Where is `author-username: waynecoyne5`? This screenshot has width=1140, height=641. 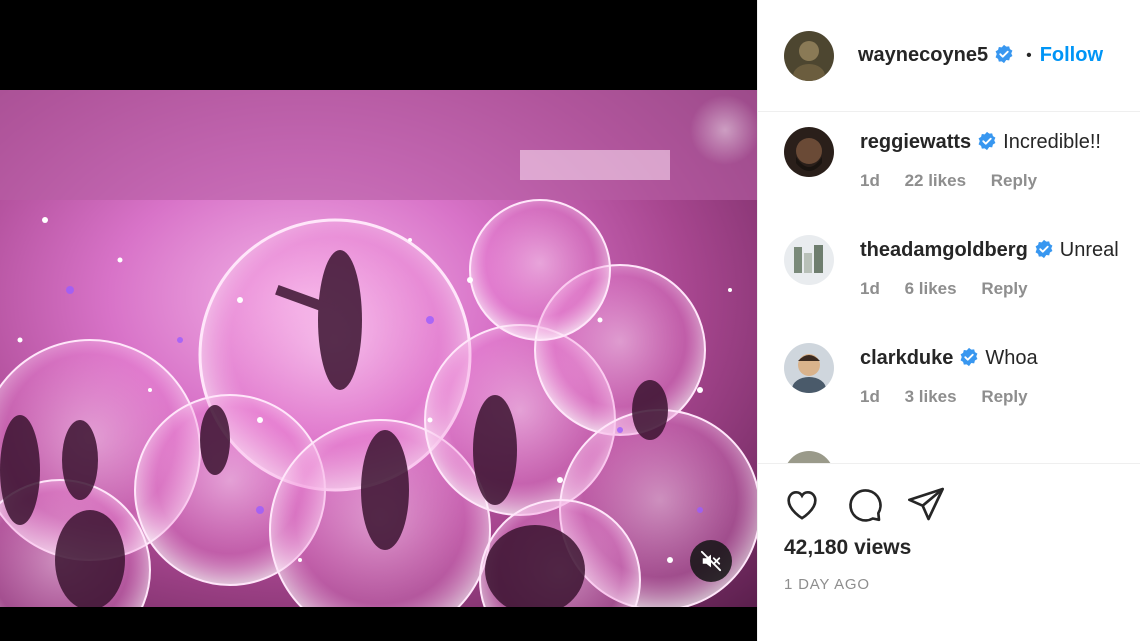
author-username: waynecoyne5 is located at coordinates (936, 55).